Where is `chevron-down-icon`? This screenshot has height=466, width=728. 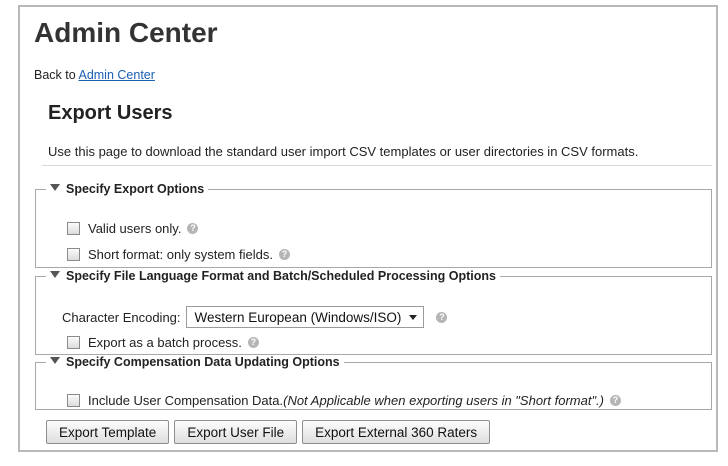 chevron-down-icon is located at coordinates (413, 317).